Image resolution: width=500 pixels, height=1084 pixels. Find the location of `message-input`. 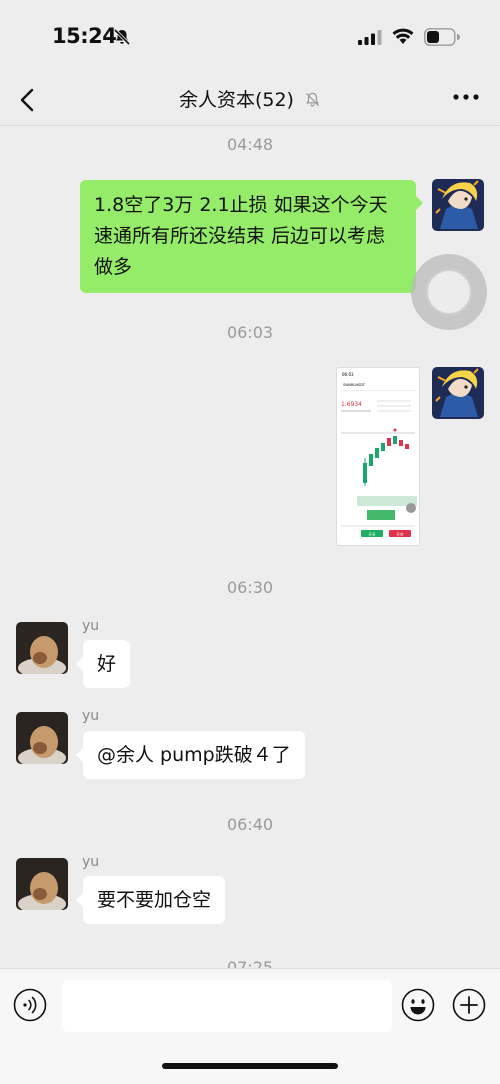

message-input is located at coordinates (227, 1006).